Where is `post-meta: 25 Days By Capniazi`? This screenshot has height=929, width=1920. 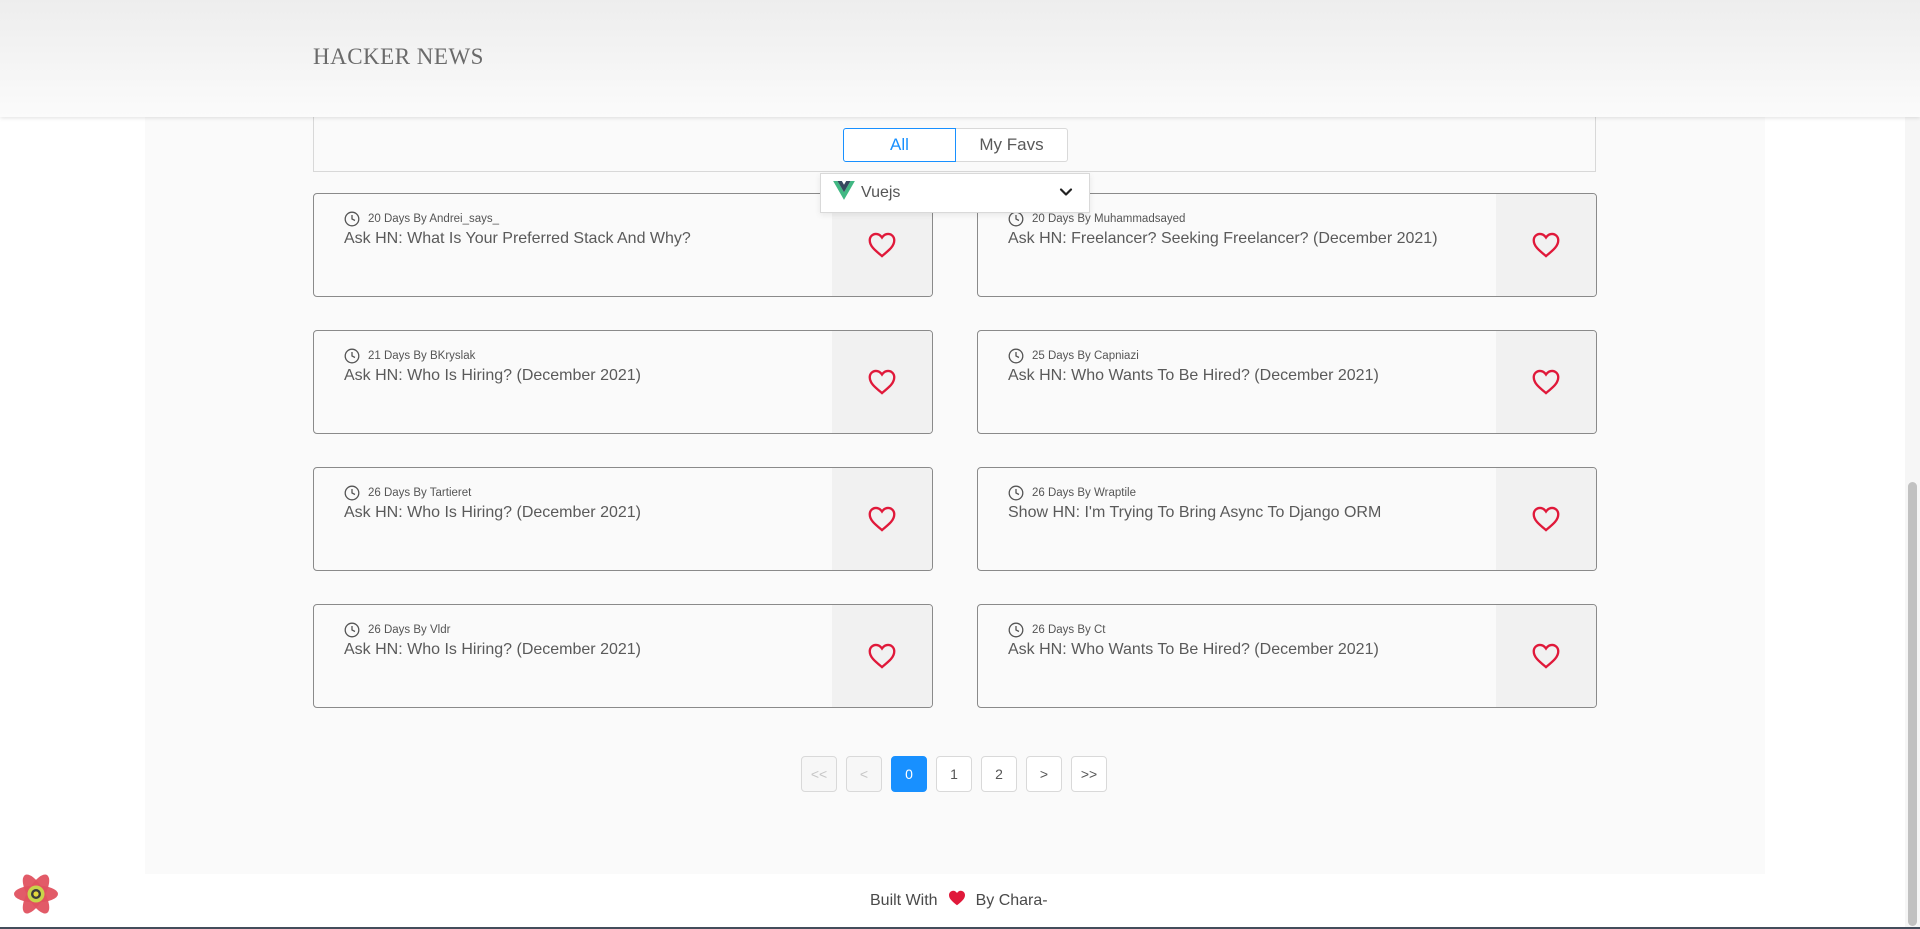 post-meta: 25 Days By Capniazi is located at coordinates (1247, 355).